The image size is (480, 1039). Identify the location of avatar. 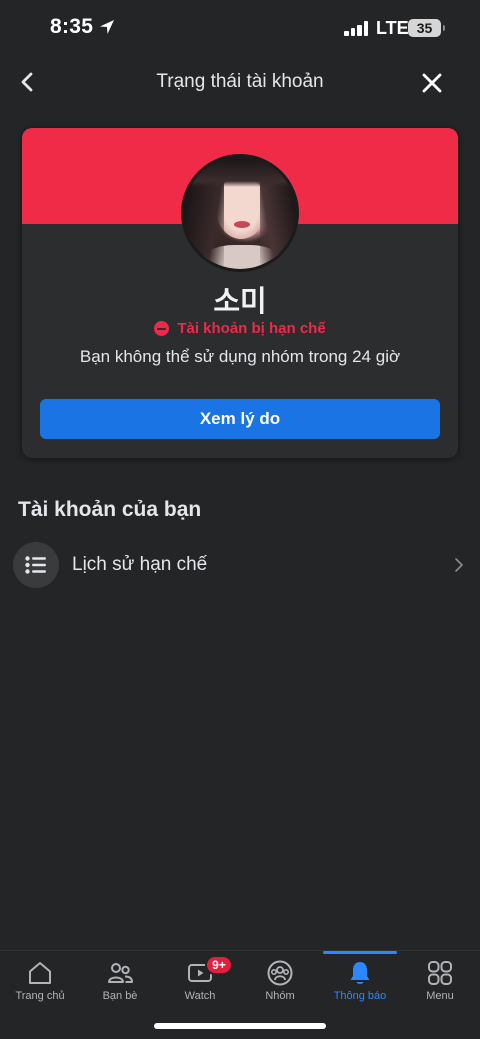
(240, 213).